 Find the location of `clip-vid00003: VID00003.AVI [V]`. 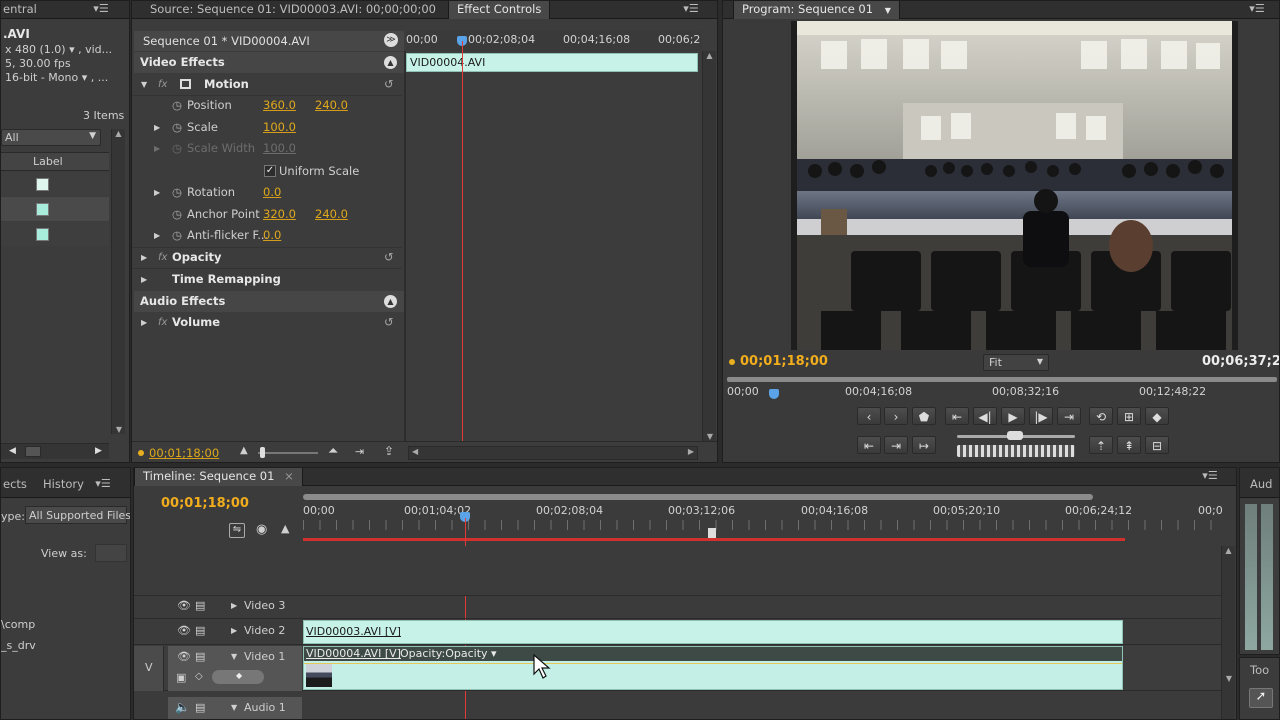

clip-vid00003: VID00003.AVI [V] is located at coordinates (713, 632).